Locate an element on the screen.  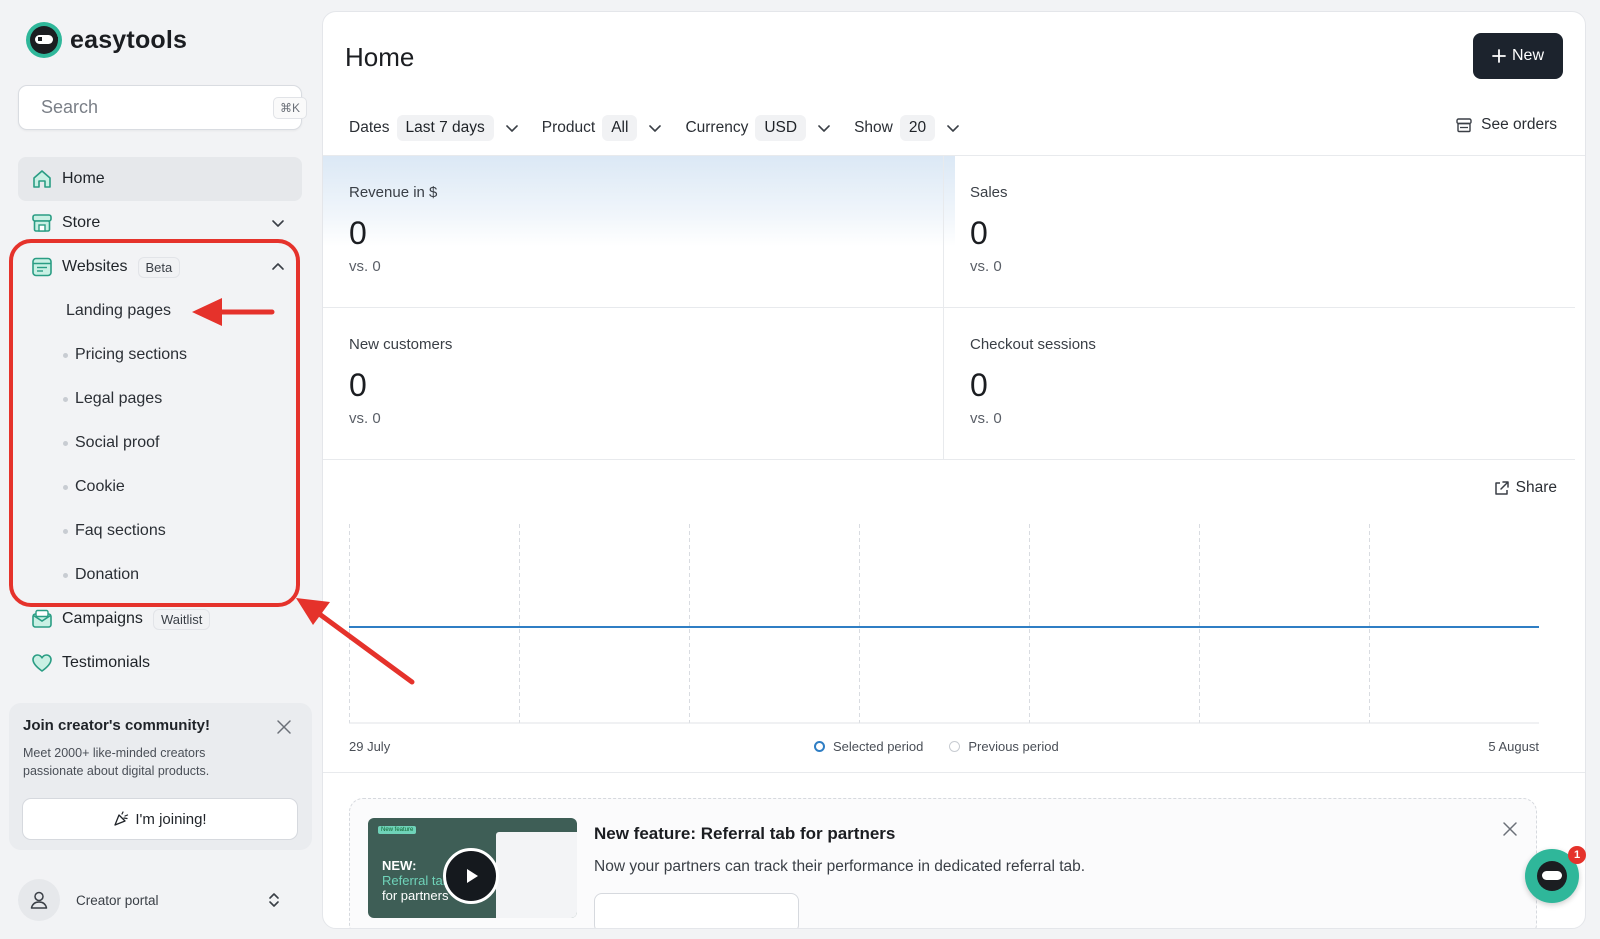
chevron-up-icon is located at coordinates (278, 267).